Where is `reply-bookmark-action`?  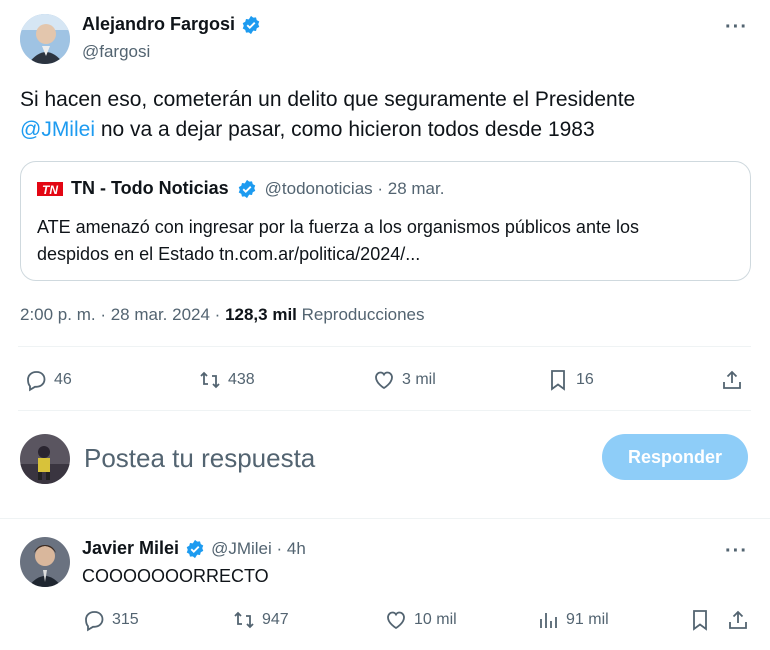
reply-bookmark-action is located at coordinates (700, 620).